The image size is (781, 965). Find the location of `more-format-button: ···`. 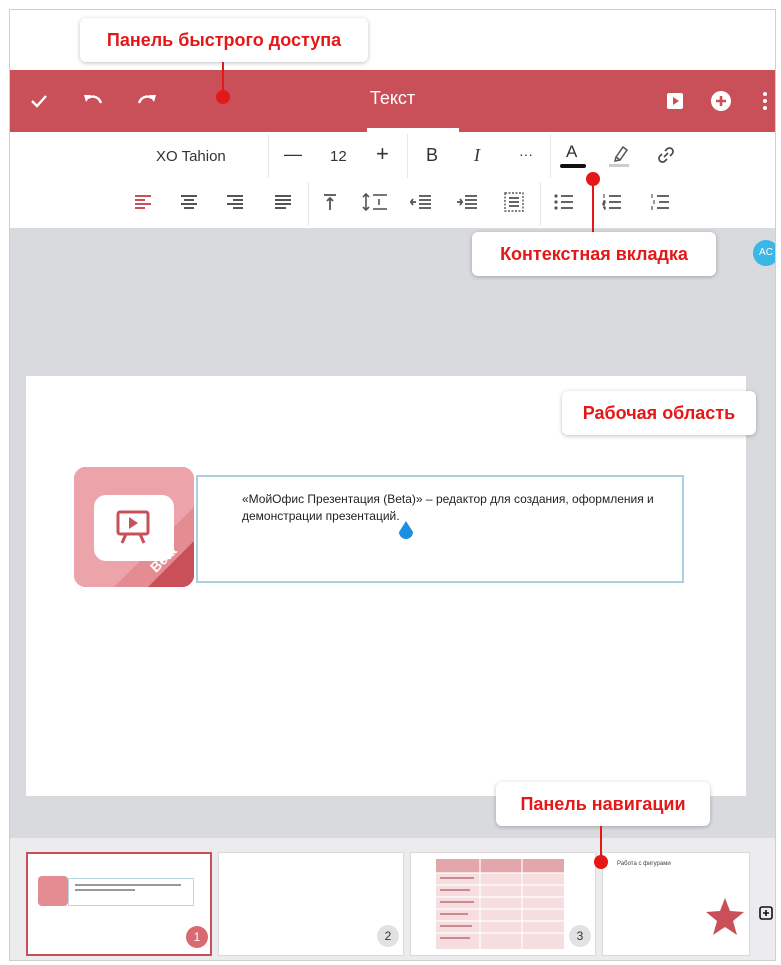

more-format-button: ··· is located at coordinates (526, 154).